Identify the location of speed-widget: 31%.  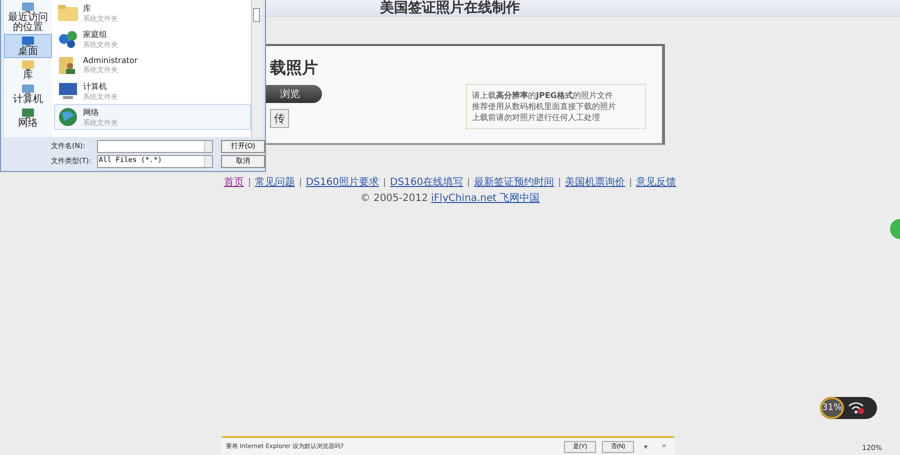
(848, 408).